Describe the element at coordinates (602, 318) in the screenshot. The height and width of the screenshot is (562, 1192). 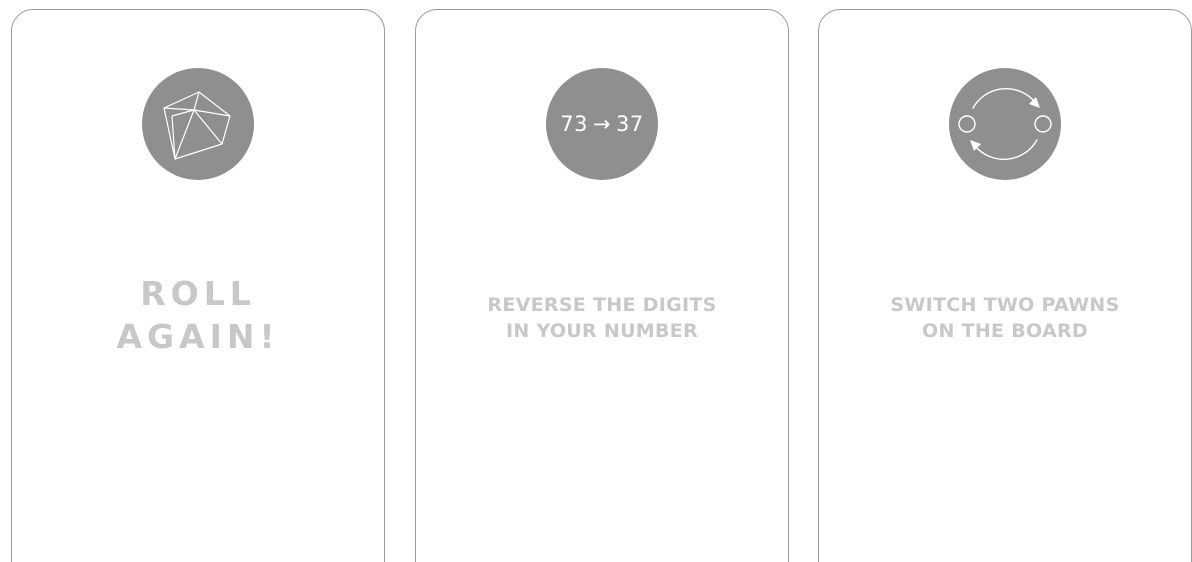
I see `card-reverse-digits-text: REVERSE THE DIGITS IN YOUR NUMBER` at that location.